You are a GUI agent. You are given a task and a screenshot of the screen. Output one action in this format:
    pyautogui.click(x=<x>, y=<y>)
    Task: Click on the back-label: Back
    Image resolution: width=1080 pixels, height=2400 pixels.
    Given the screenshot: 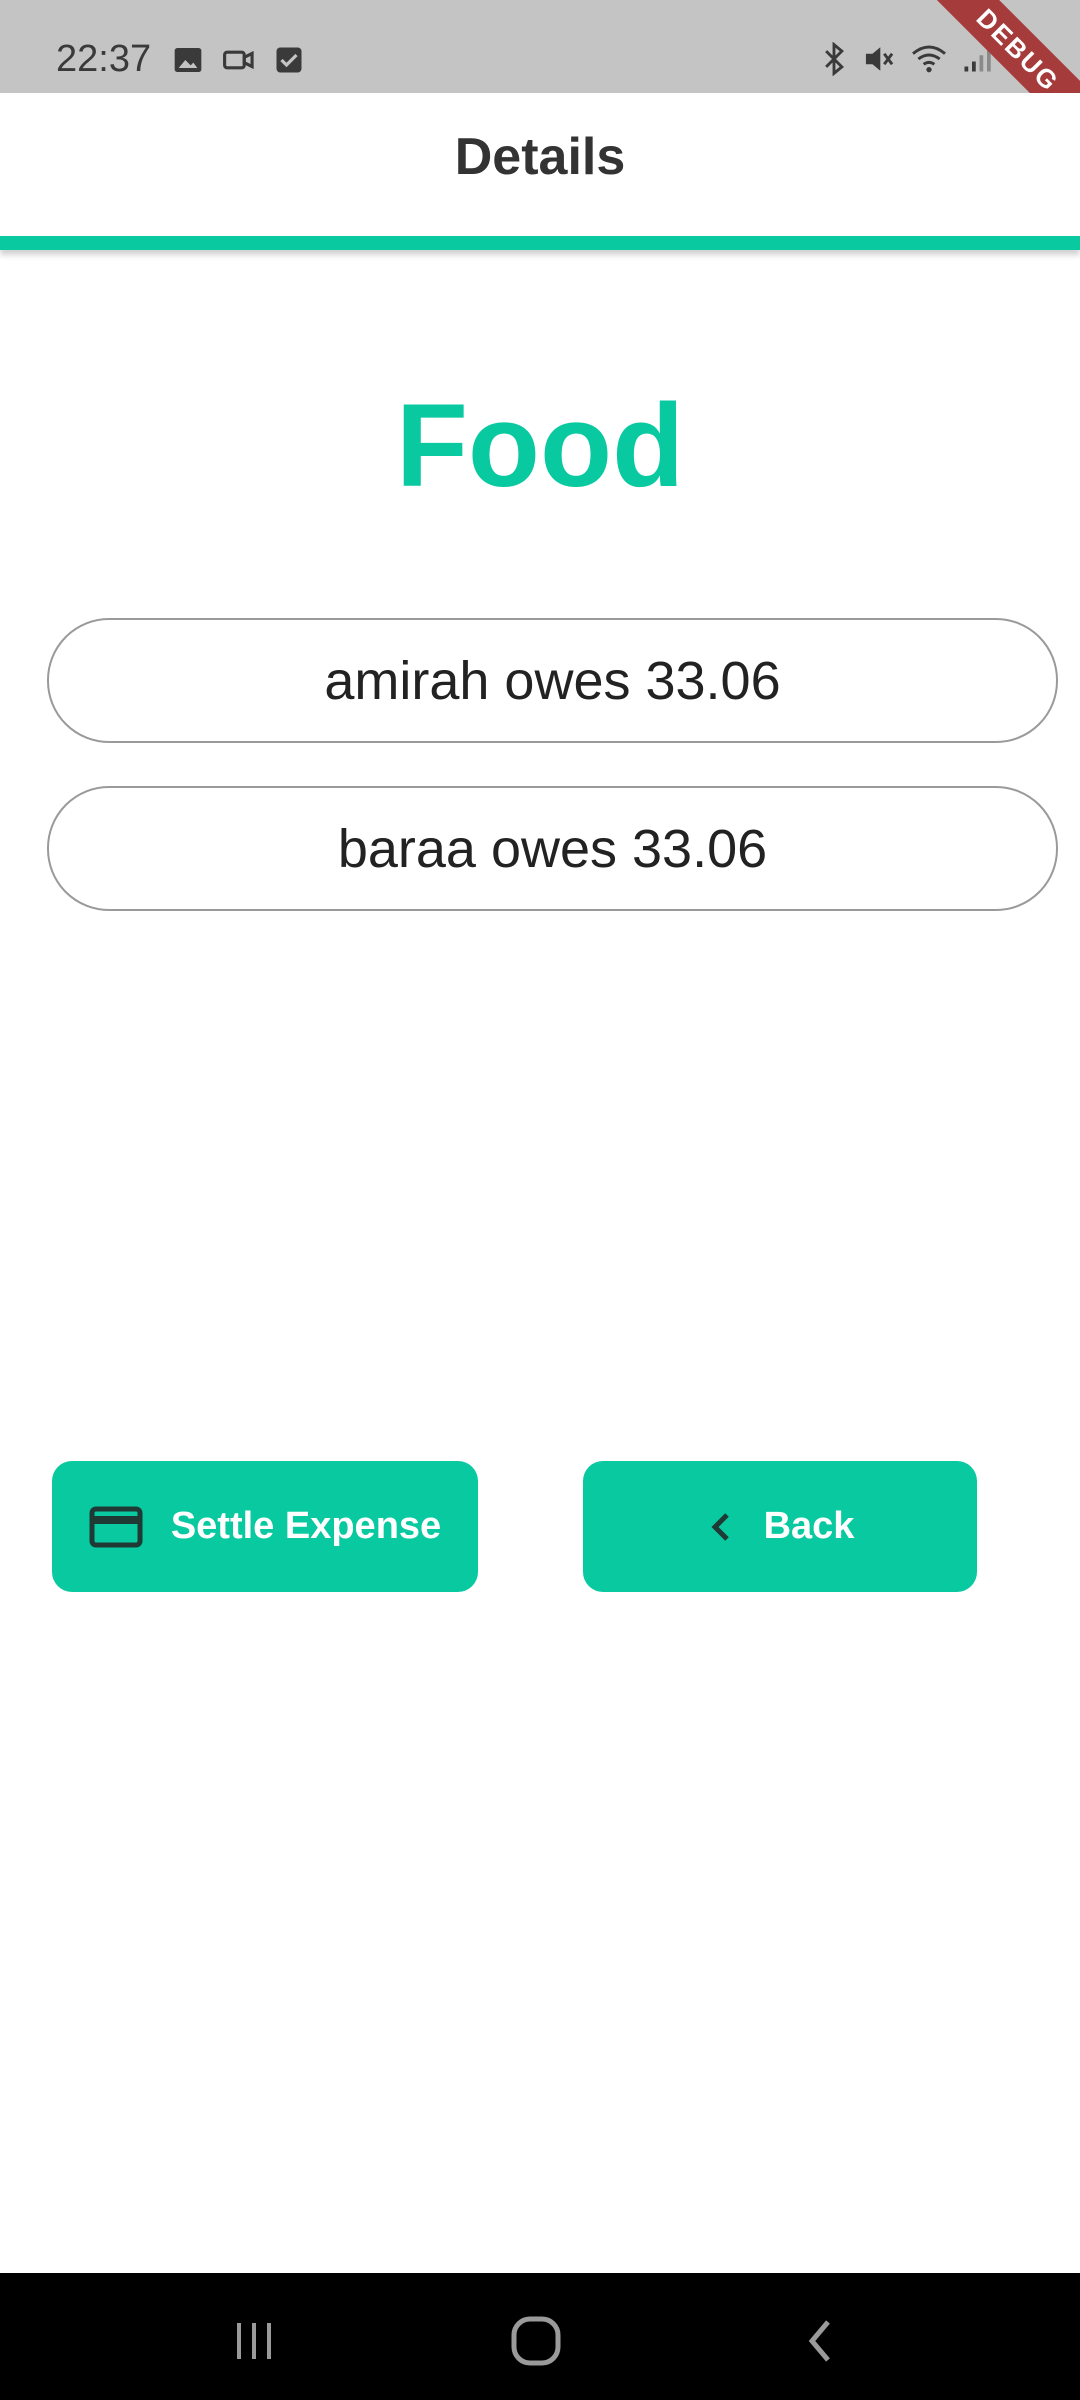 What is the action you would take?
    pyautogui.click(x=809, y=1526)
    